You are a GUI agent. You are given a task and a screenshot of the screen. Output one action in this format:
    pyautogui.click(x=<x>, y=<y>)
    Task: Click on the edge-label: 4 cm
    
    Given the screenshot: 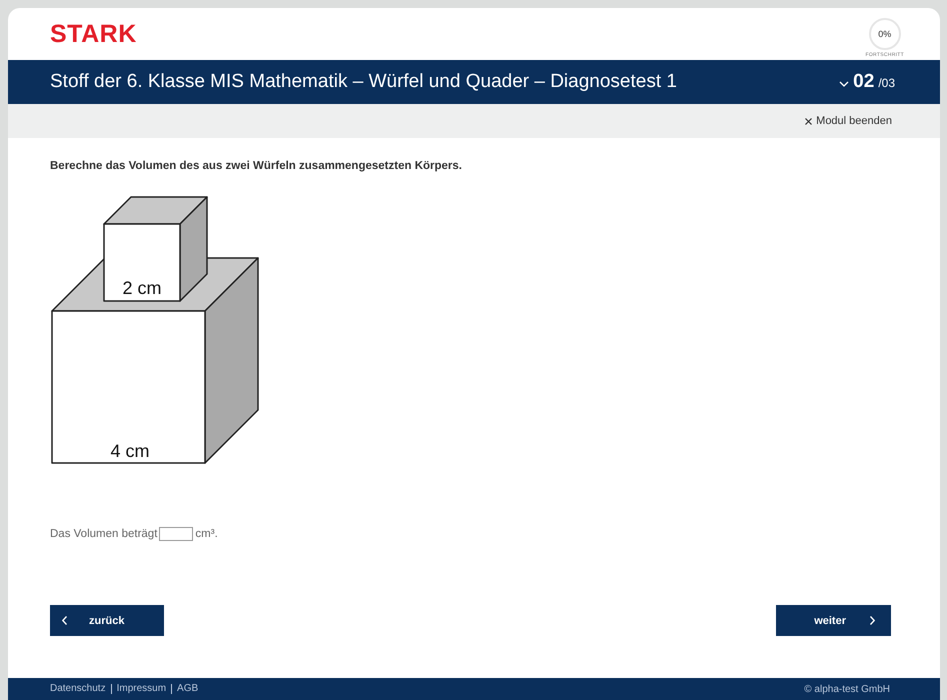 What is the action you would take?
    pyautogui.click(x=130, y=451)
    